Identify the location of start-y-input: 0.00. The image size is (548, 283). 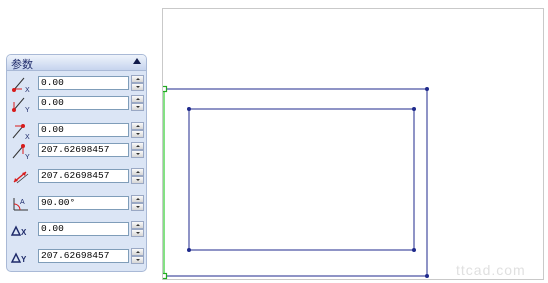
(83, 103).